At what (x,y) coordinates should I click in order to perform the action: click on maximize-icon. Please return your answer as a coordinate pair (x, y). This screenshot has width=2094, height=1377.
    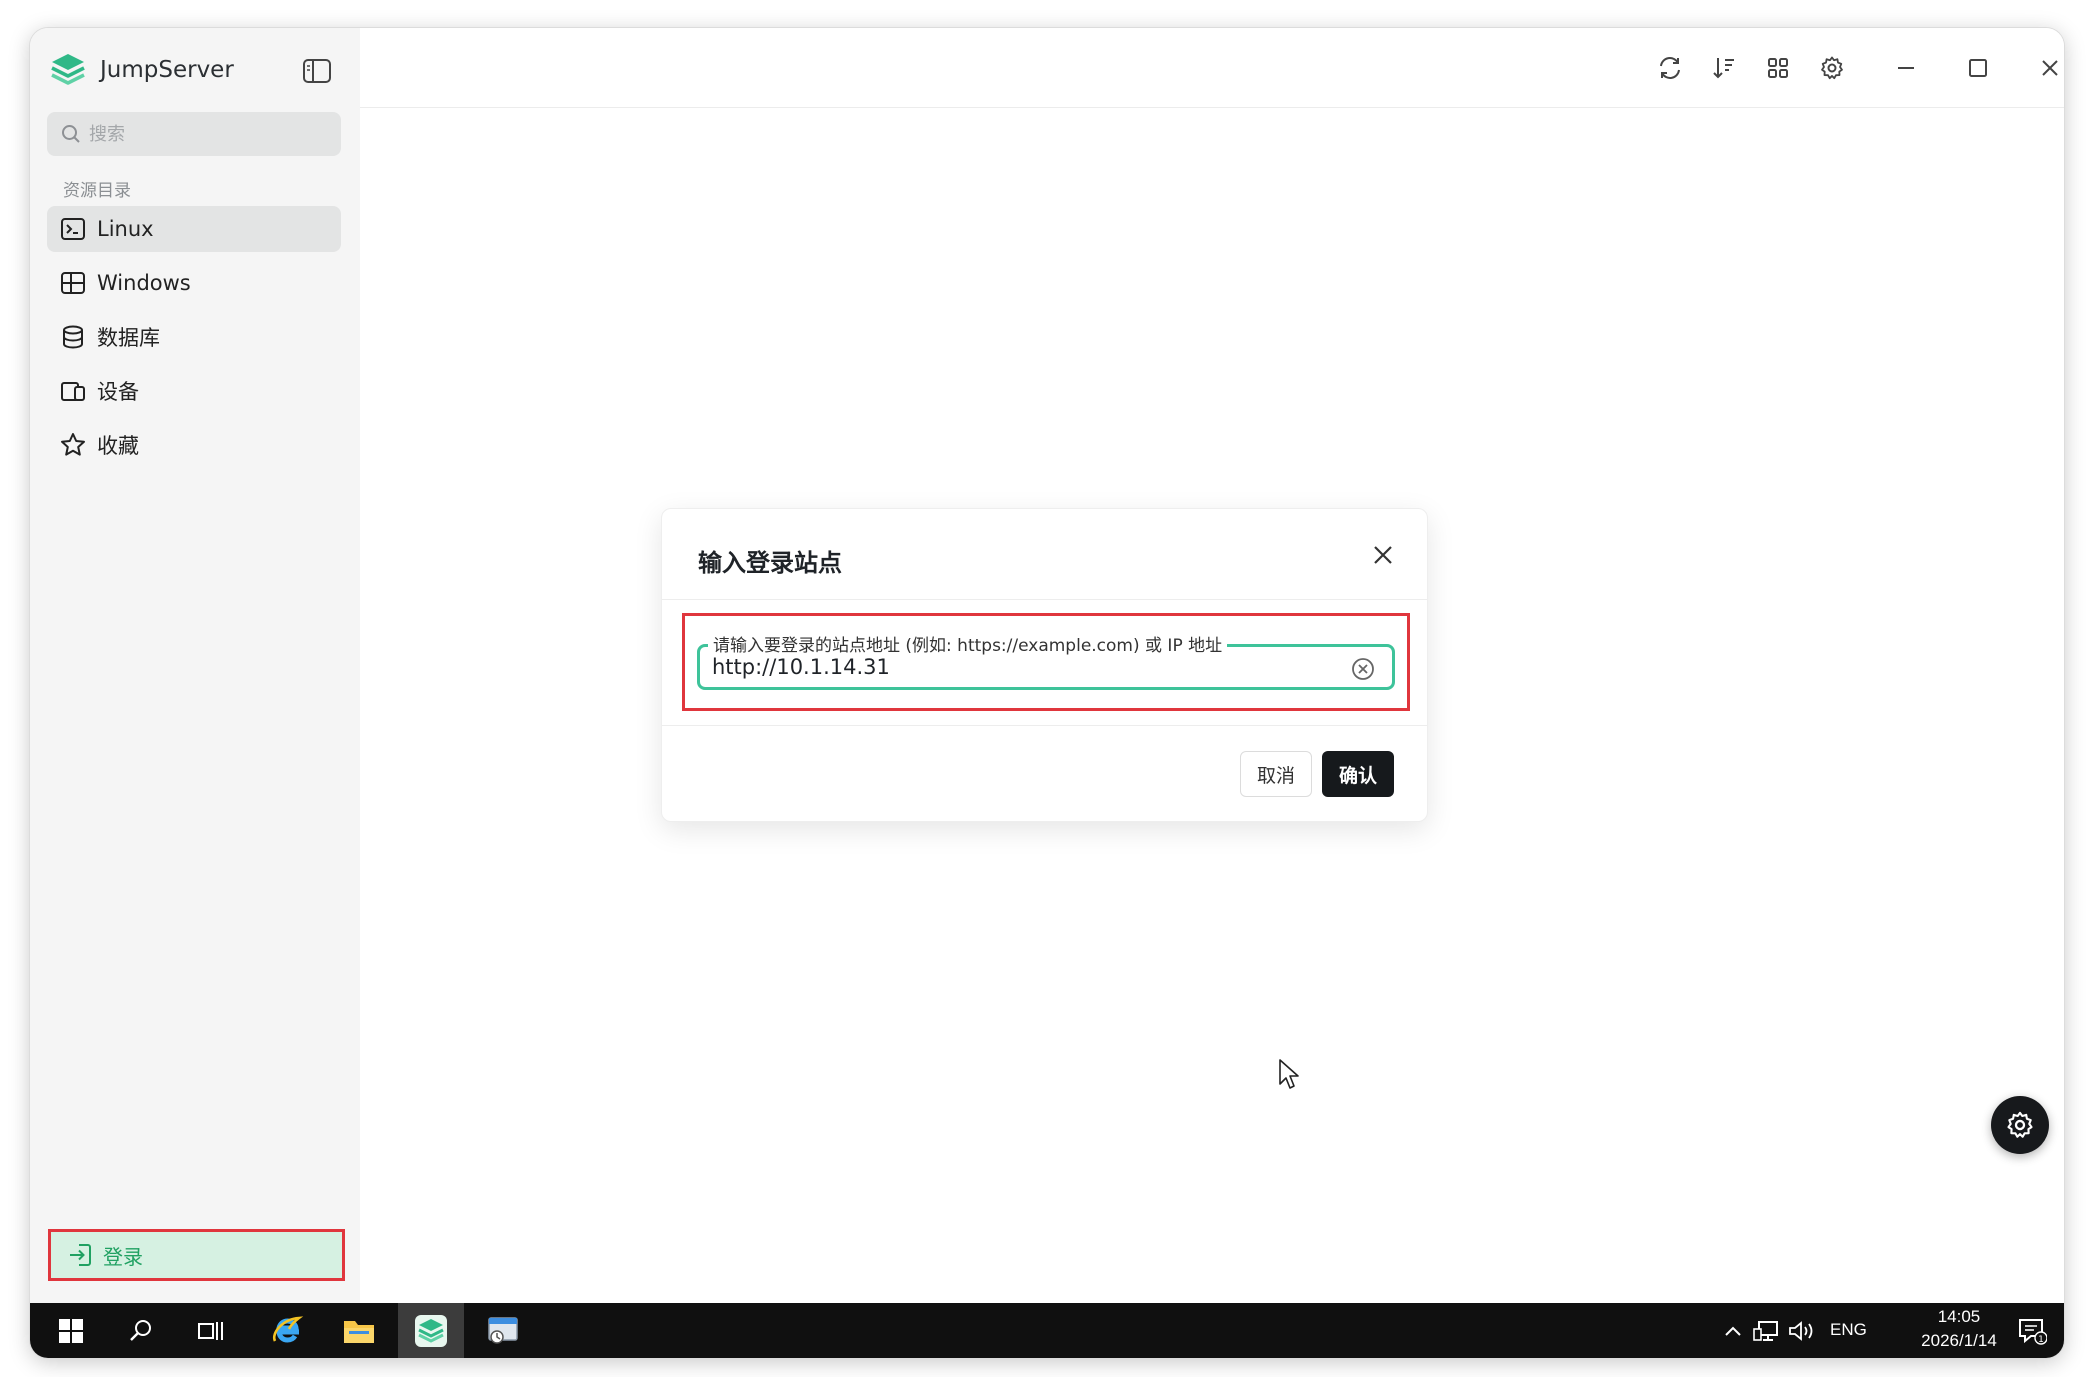
    Looking at the image, I should click on (1978, 68).